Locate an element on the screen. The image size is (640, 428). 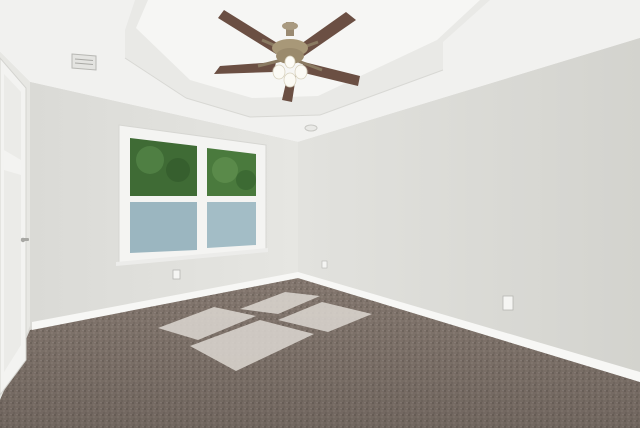
outlet-back-wall is located at coordinates (176, 274).